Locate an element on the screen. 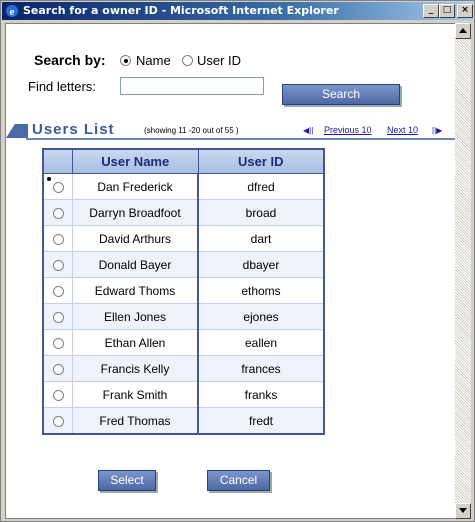 The width and height of the screenshot is (475, 522). table-row: Donald Bayer dbayer is located at coordinates (183, 264).